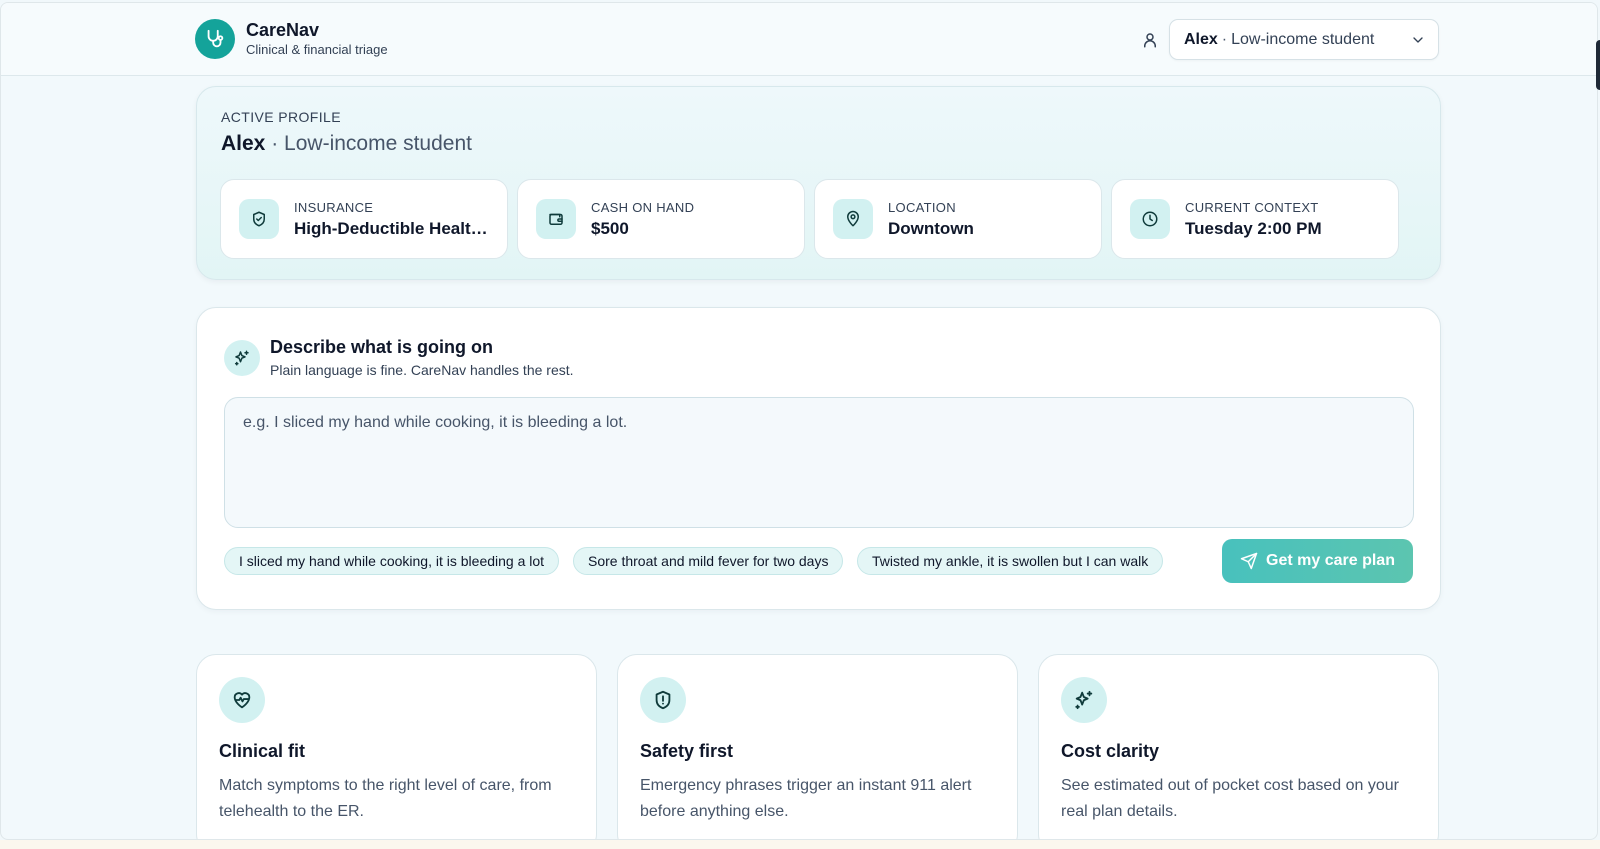 The image size is (1600, 849). Describe the element at coordinates (819, 462) in the screenshot. I see `symptom-input` at that location.